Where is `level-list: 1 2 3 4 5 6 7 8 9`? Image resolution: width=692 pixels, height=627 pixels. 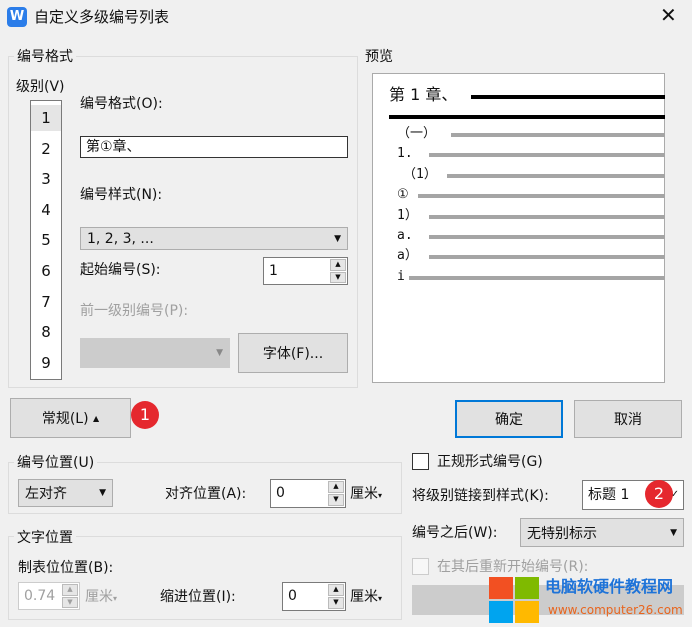 level-list: 1 2 3 4 5 6 7 8 9 is located at coordinates (46, 240).